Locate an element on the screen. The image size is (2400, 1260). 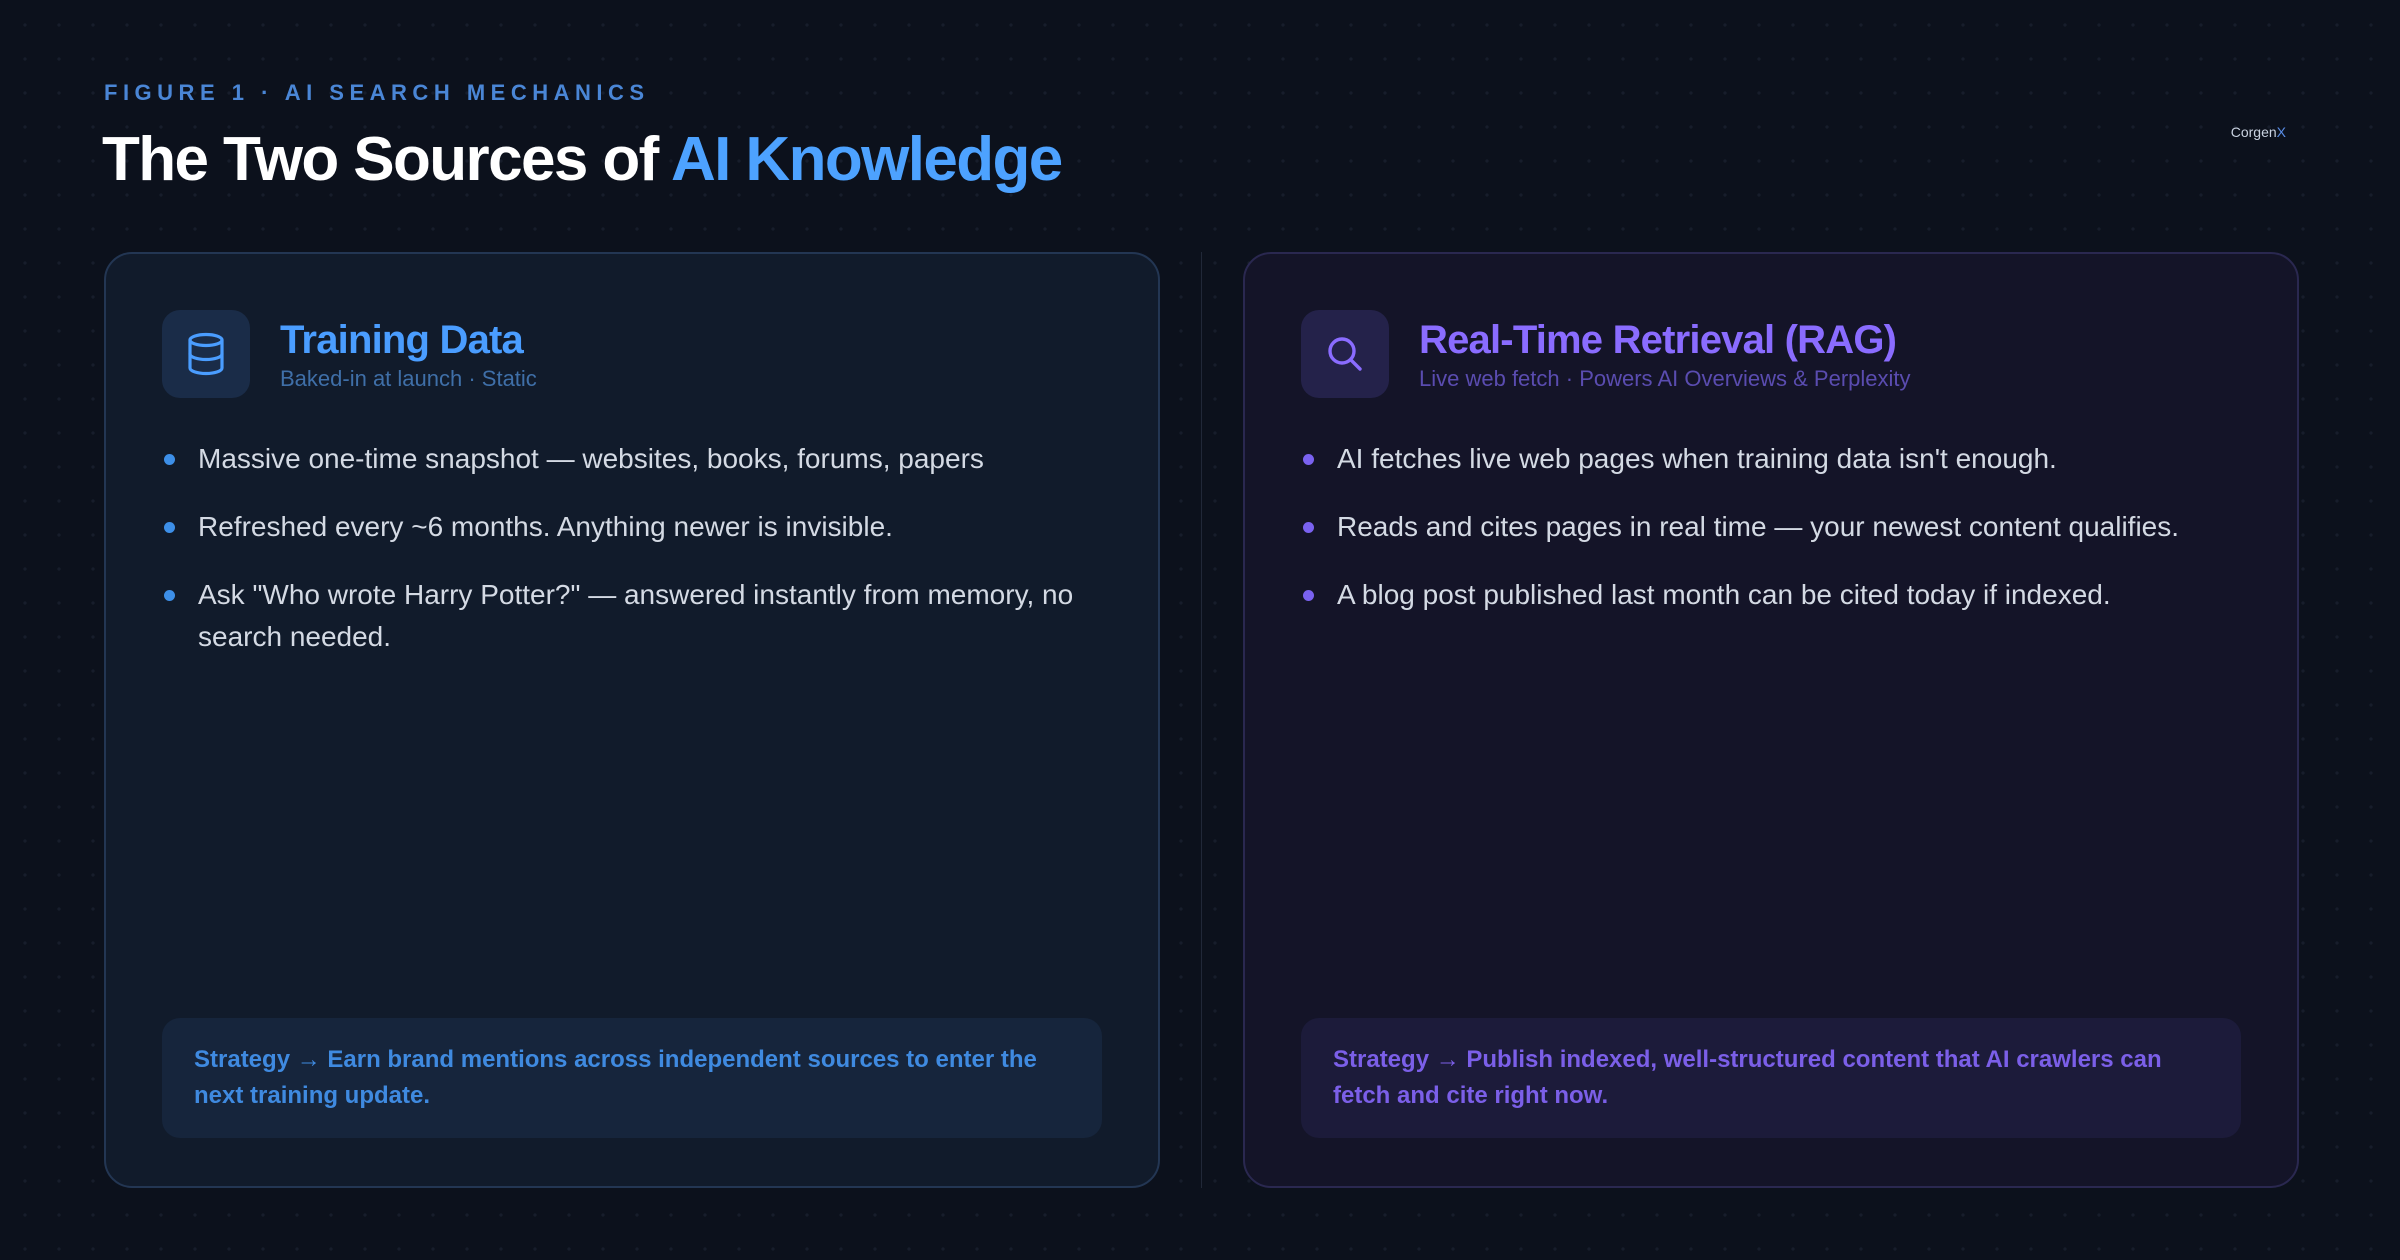
figure-eyebrow: FIGURE 1 · AI SEARCH MECHANICS is located at coordinates (377, 92).